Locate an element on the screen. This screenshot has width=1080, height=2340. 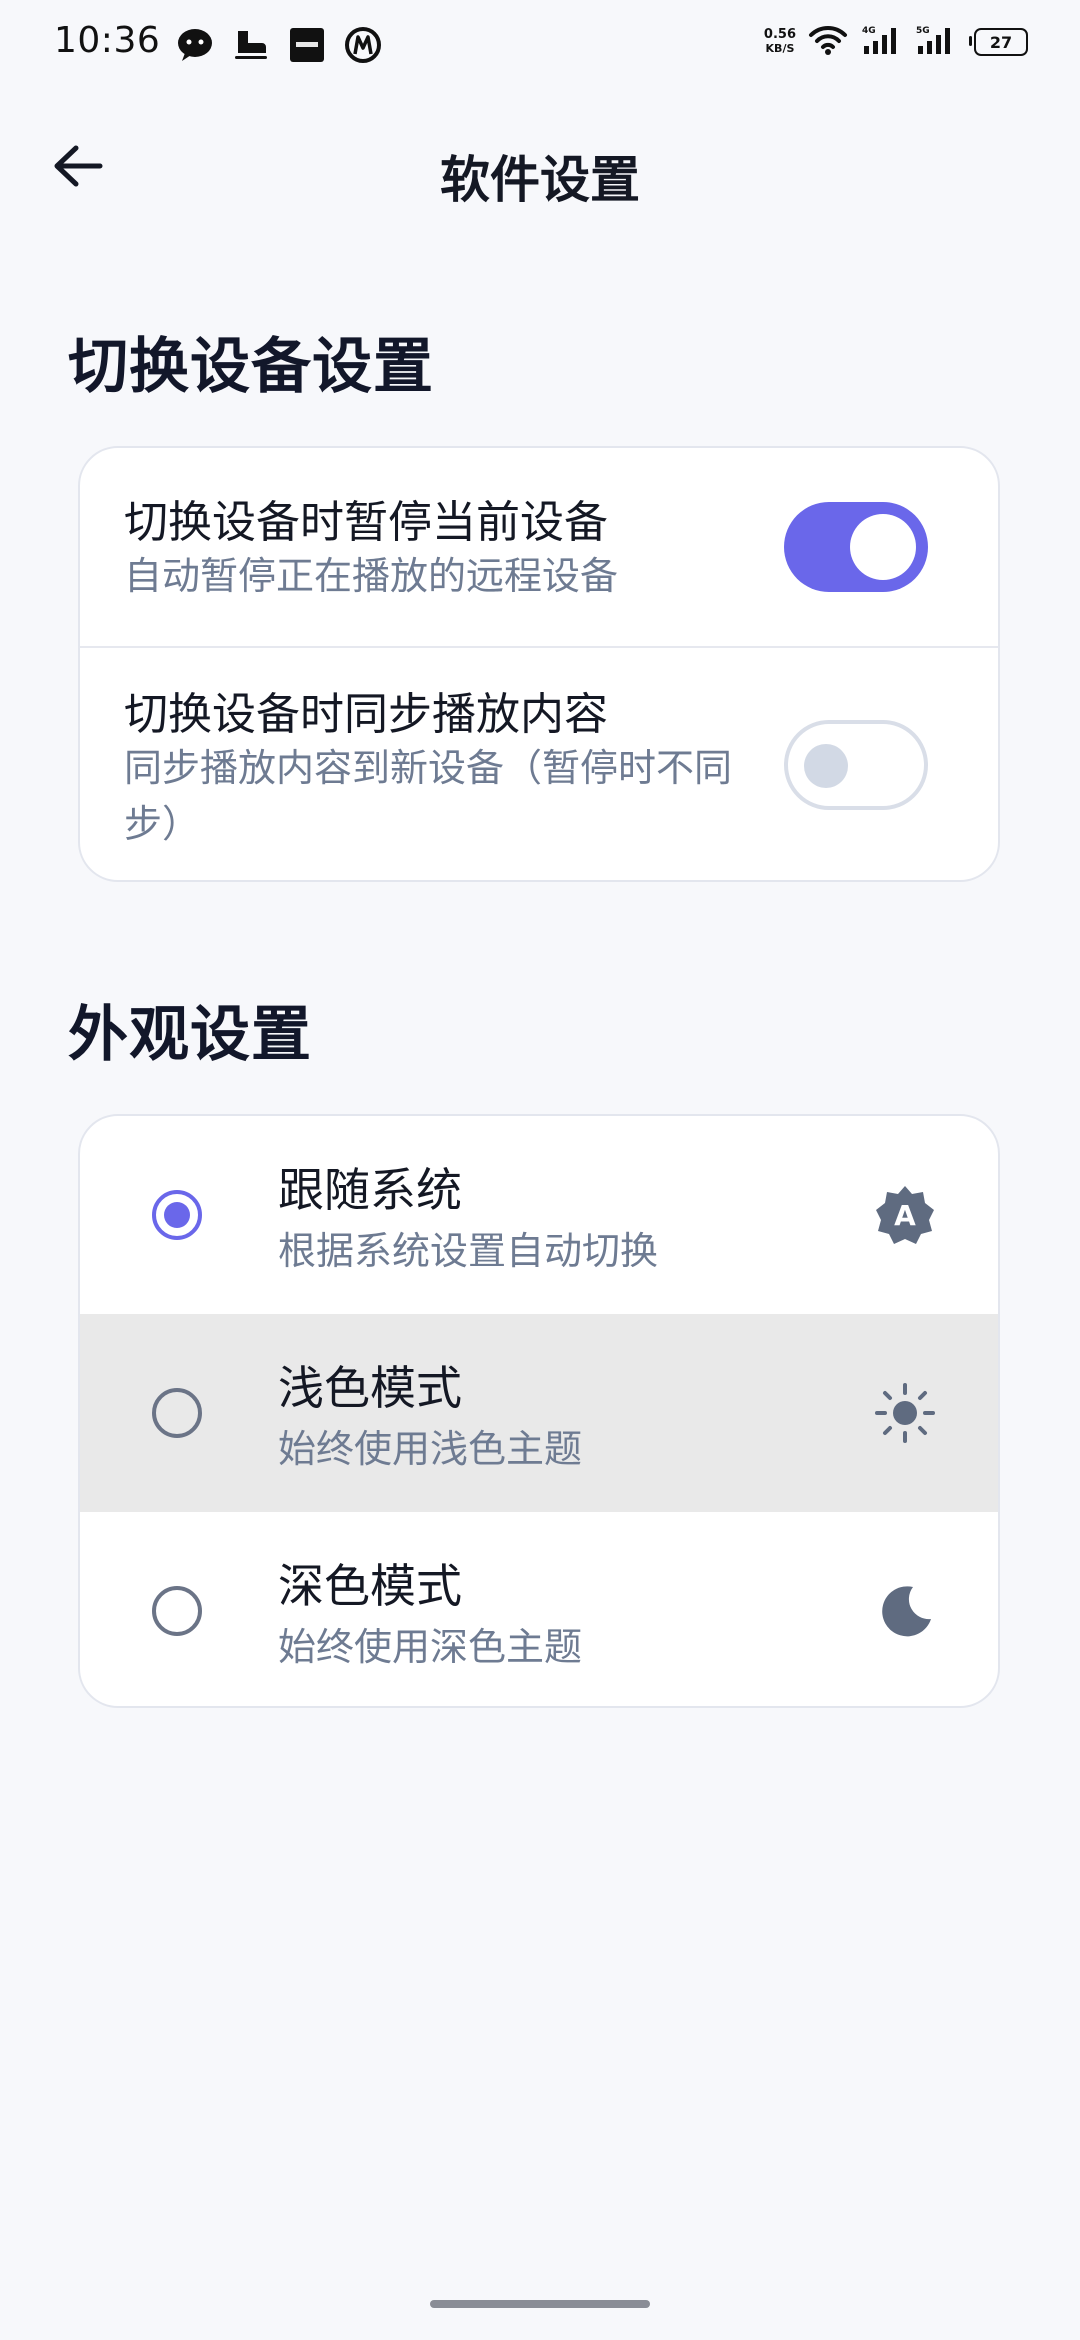
sync-on-switch-desc: 同步播放内容到新设备（暂停时不同步） is located at coordinates (428, 796).